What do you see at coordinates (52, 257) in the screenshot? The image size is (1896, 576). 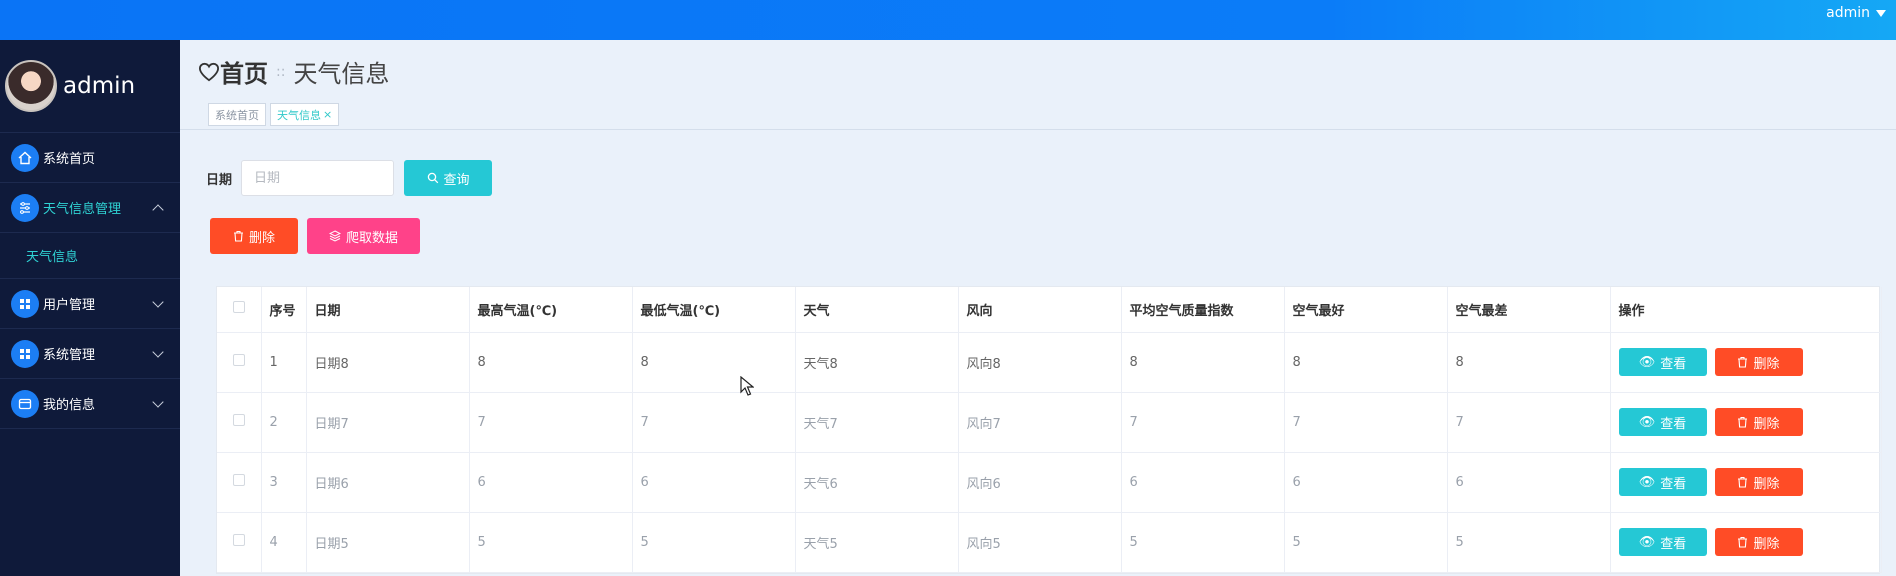 I see `sidebar-subitem-label: 天气信息` at bounding box center [52, 257].